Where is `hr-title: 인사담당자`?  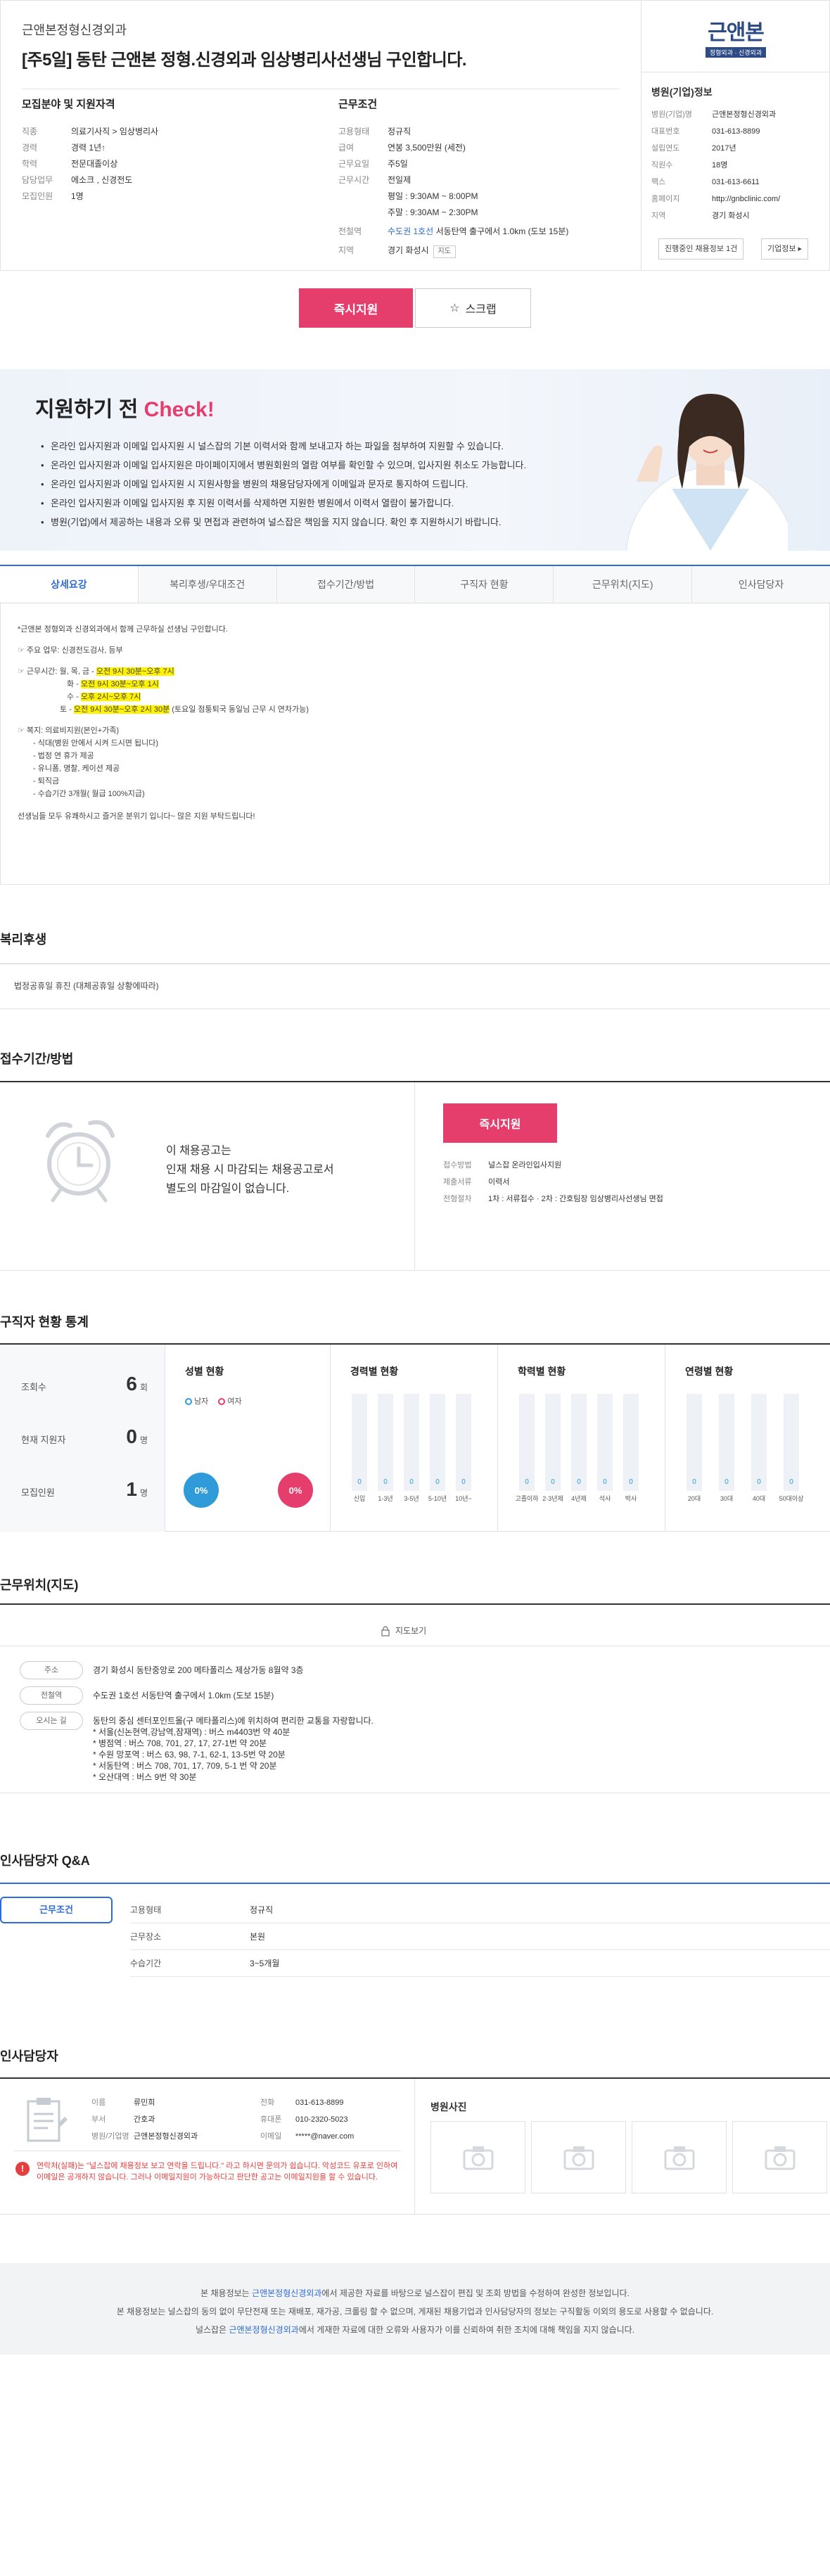
hr-title: 인사담당자 is located at coordinates (29, 2056).